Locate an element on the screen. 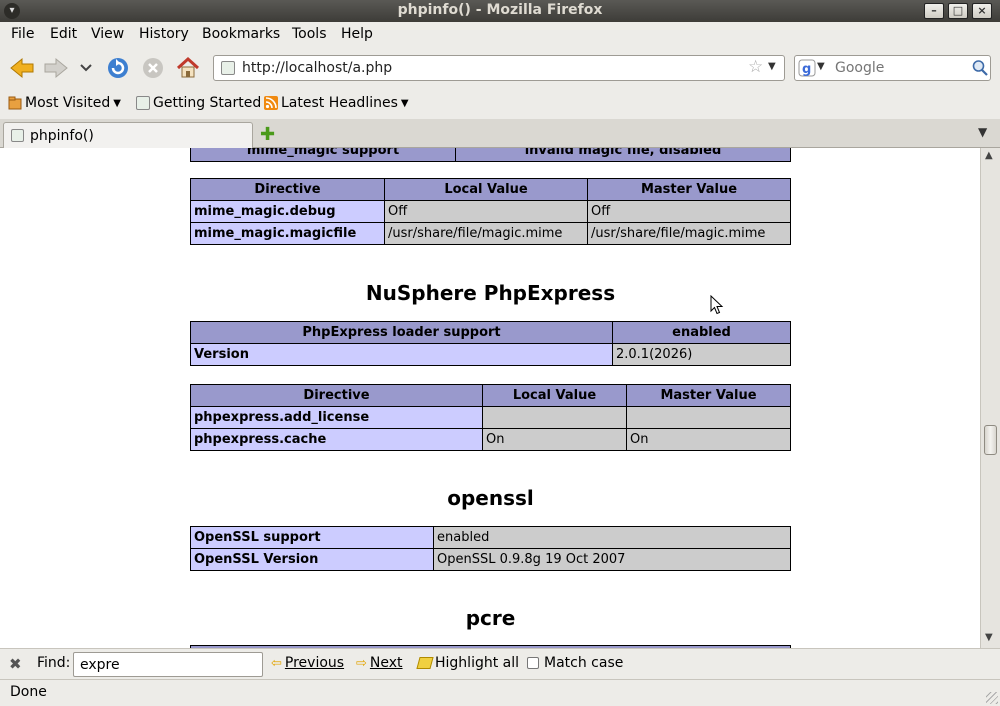  find-input is located at coordinates (168, 664).